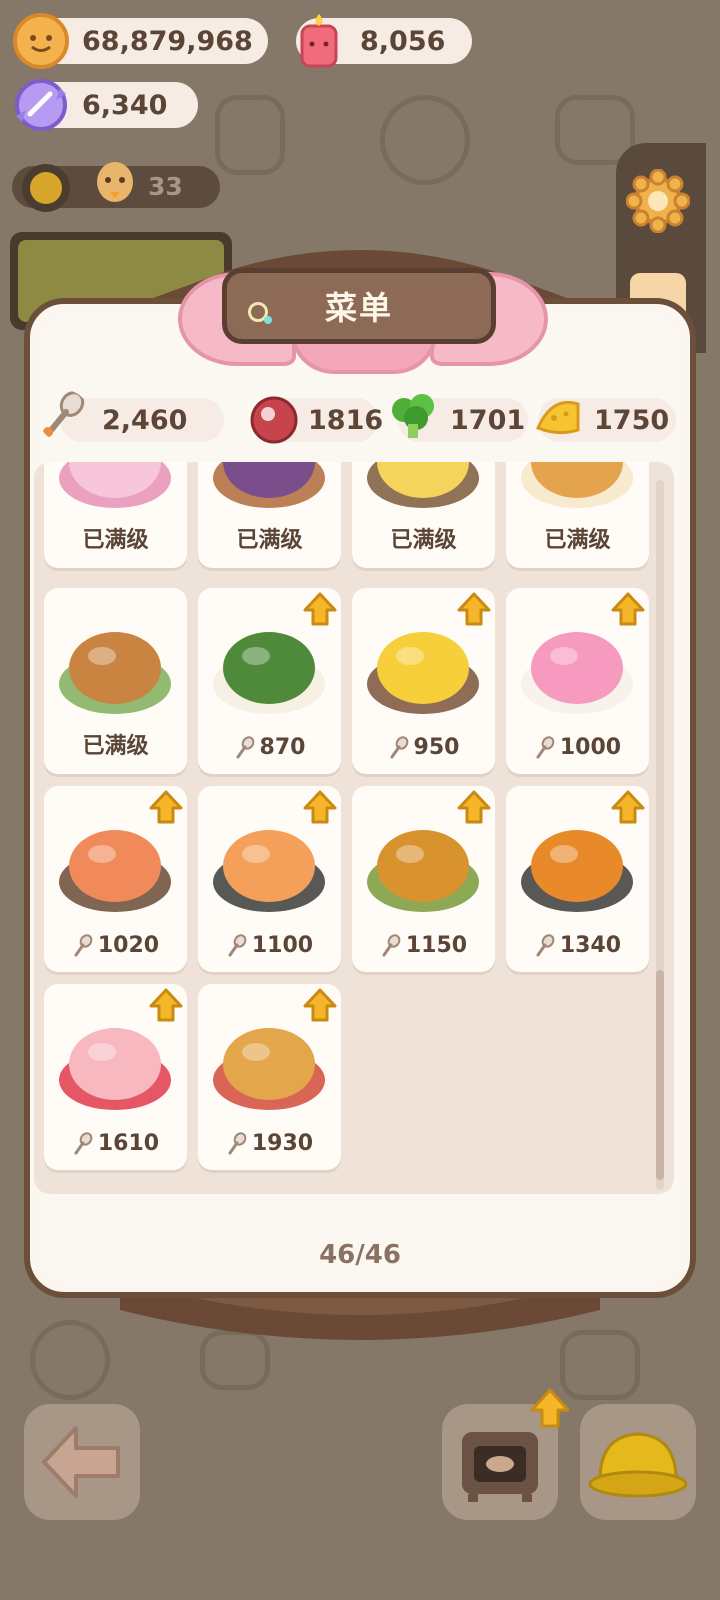 This screenshot has width=720, height=1600. What do you see at coordinates (360, 1255) in the screenshot?
I see `page-counter: 46/46` at bounding box center [360, 1255].